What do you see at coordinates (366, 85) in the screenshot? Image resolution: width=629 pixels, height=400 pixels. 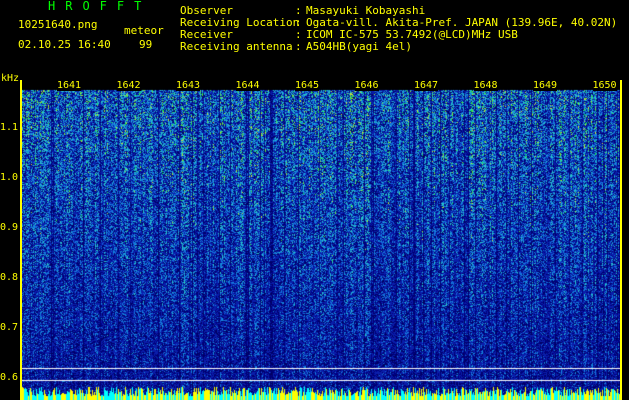 I see `x-tick-label: 1646` at bounding box center [366, 85].